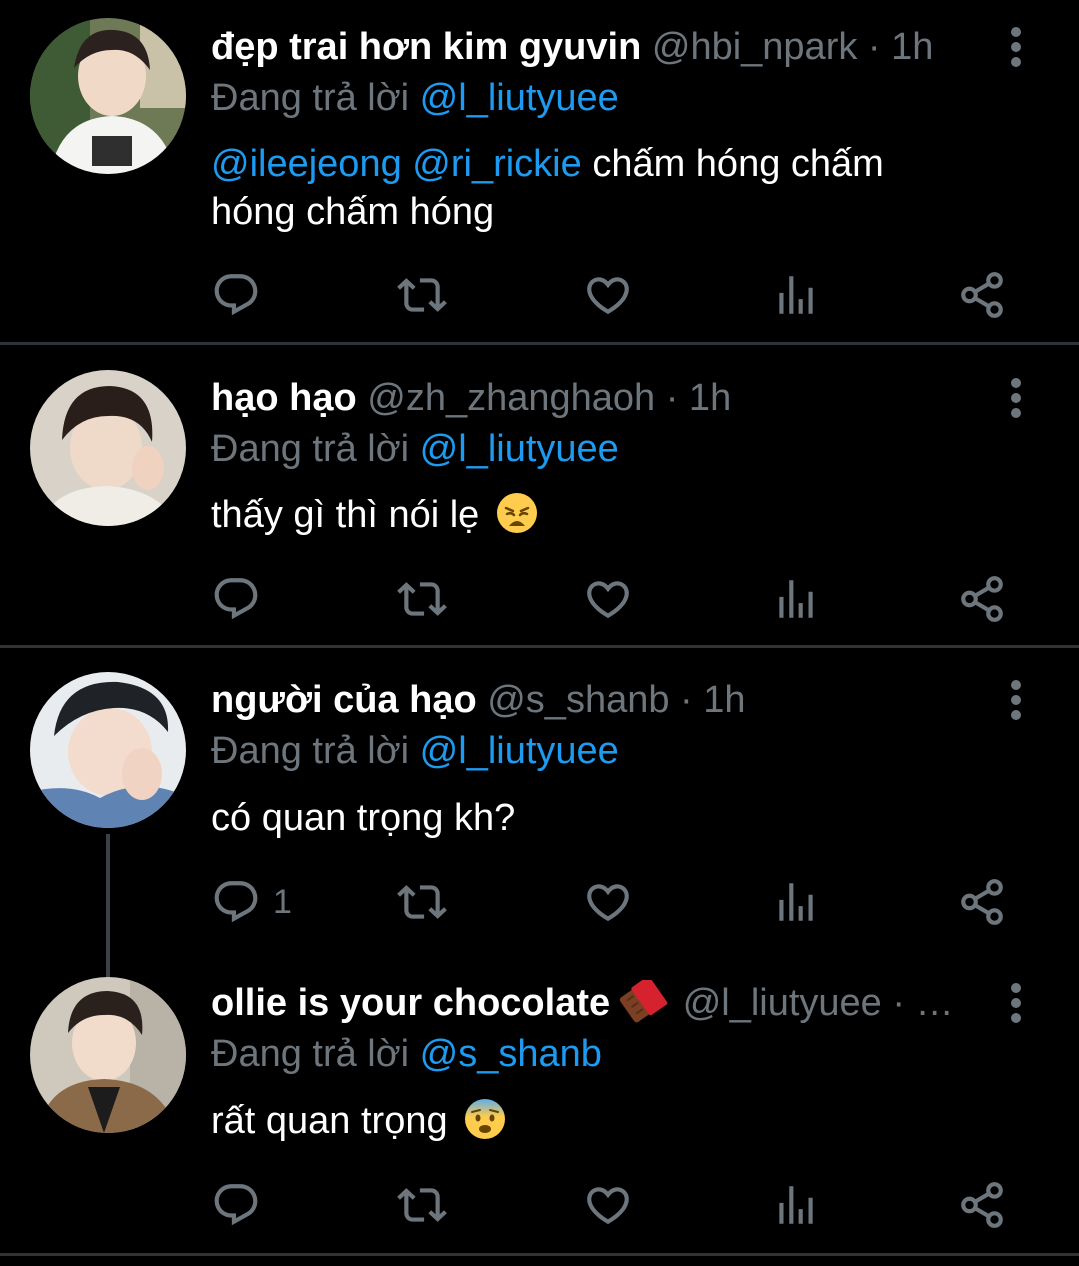  I want to click on display-name: hạo hạo, so click(284, 398).